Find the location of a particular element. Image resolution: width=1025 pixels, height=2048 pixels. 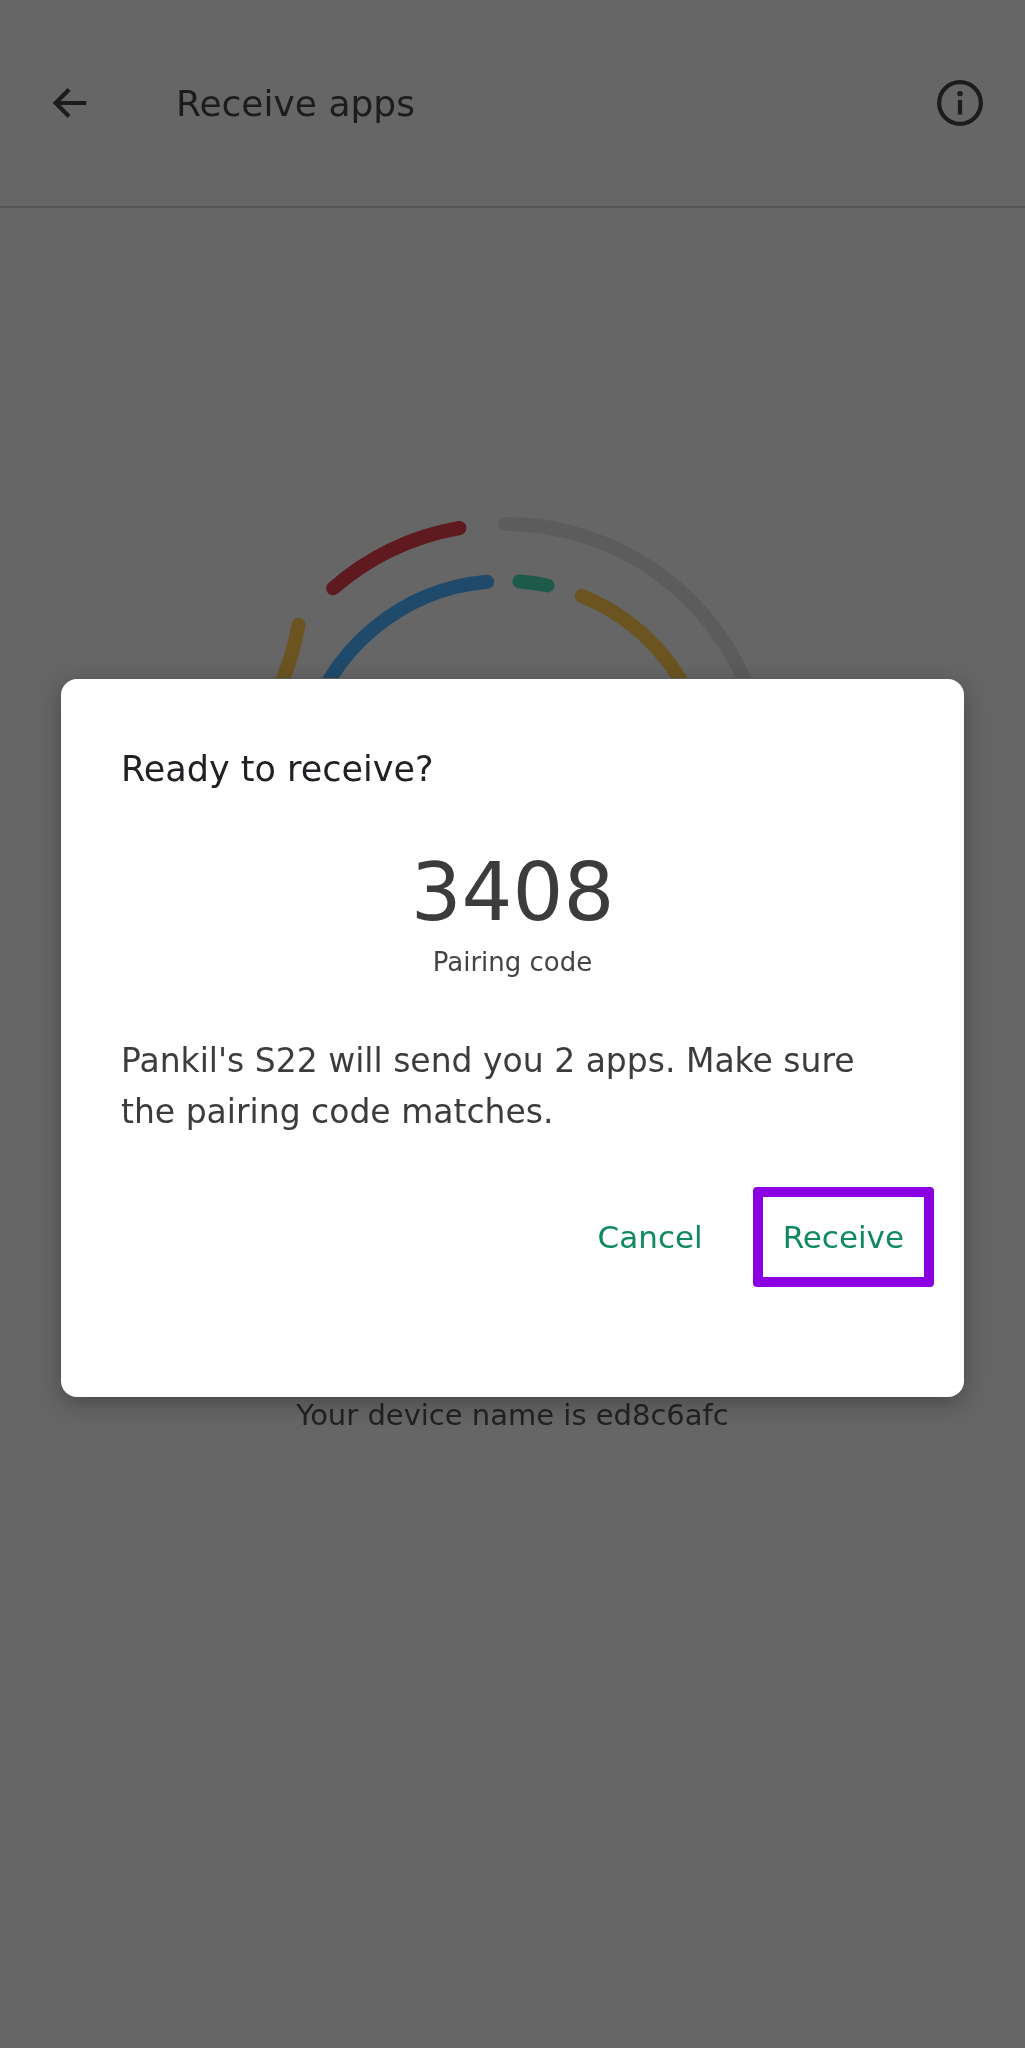

dialog-message: Pankil's S22 will send you 2 apps. Make sure the pairing code matches. is located at coordinates (488, 1087).